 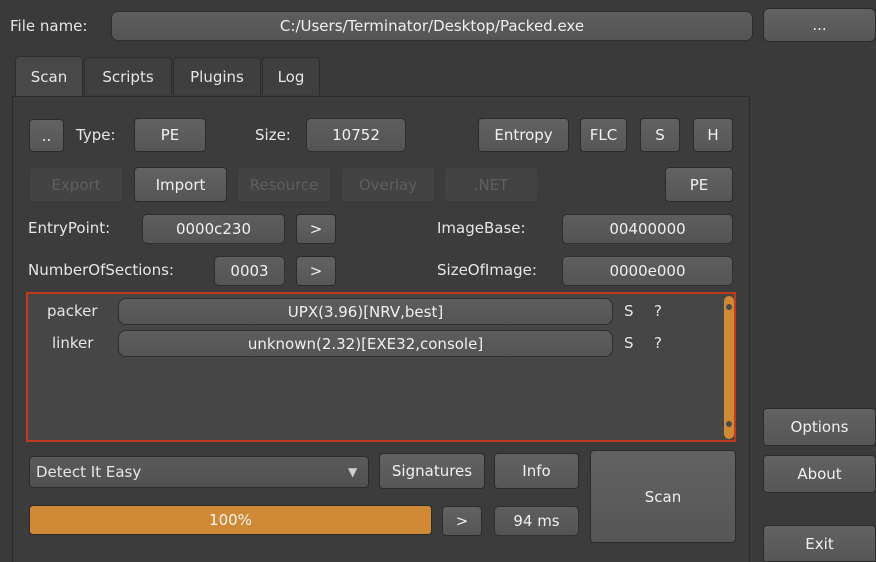 I want to click on imagebase-label: ImageBase:, so click(x=481, y=228).